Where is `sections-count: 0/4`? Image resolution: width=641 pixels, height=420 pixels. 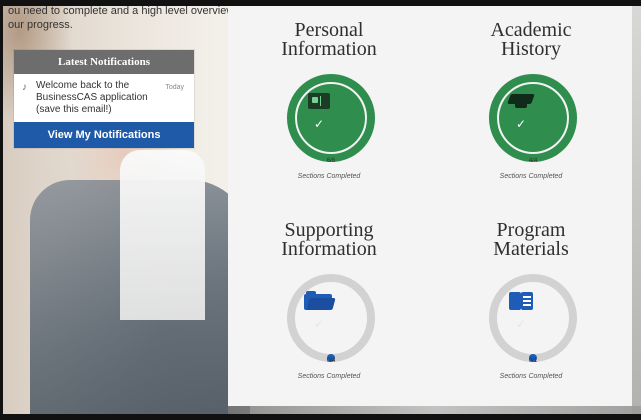 sections-count: 0/4 is located at coordinates (331, 361).